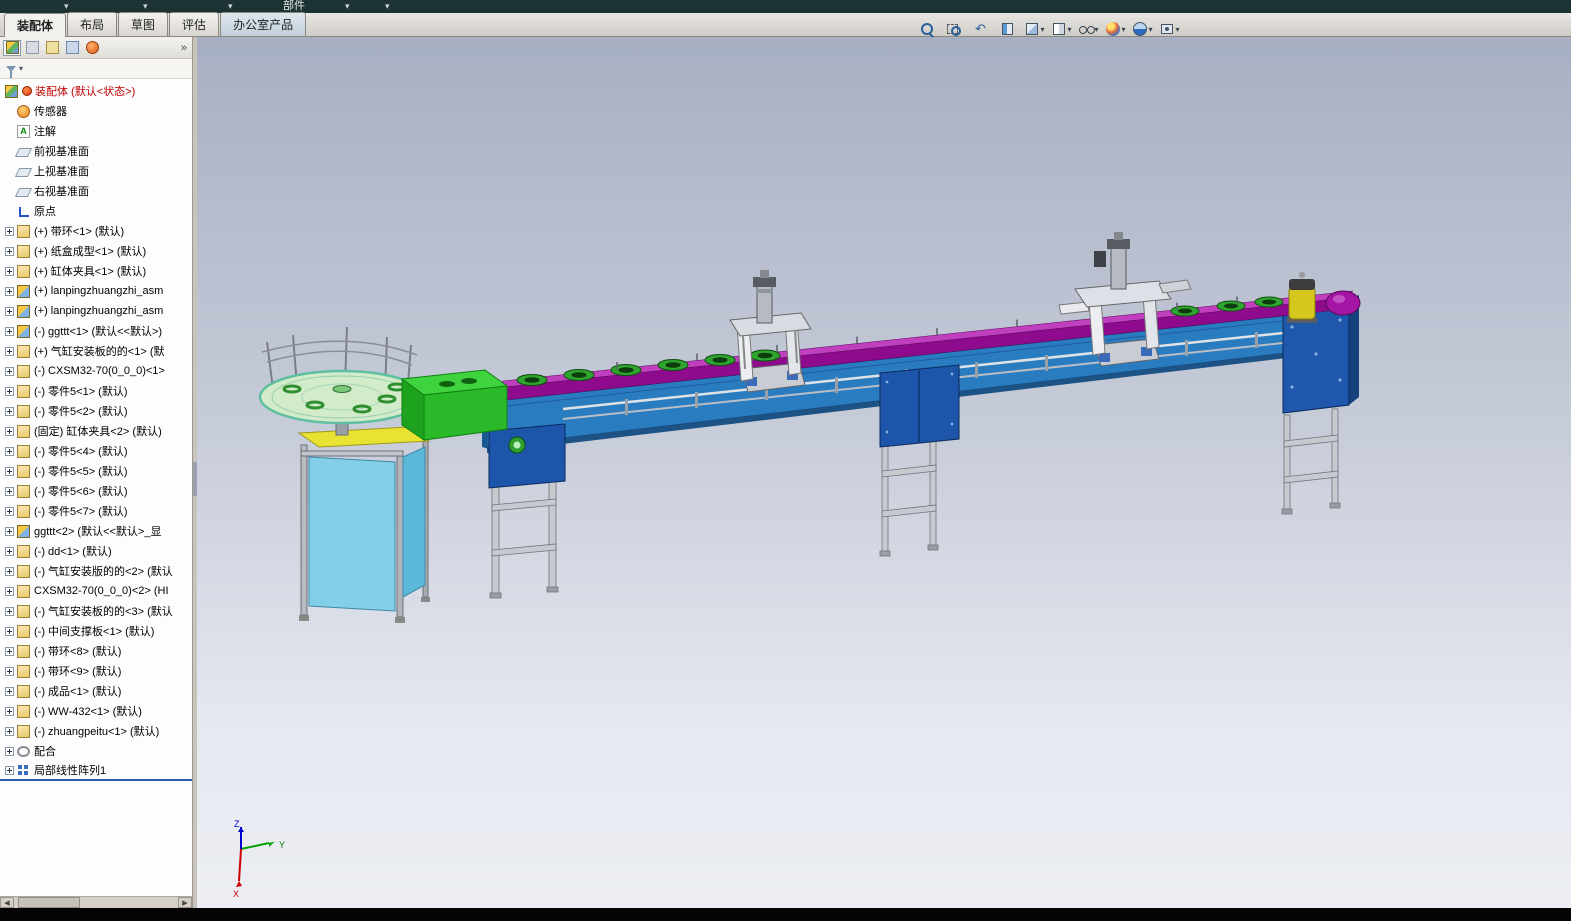 The height and width of the screenshot is (921, 1571). I want to click on hide-show-items-icon: ▾, so click(1089, 29).